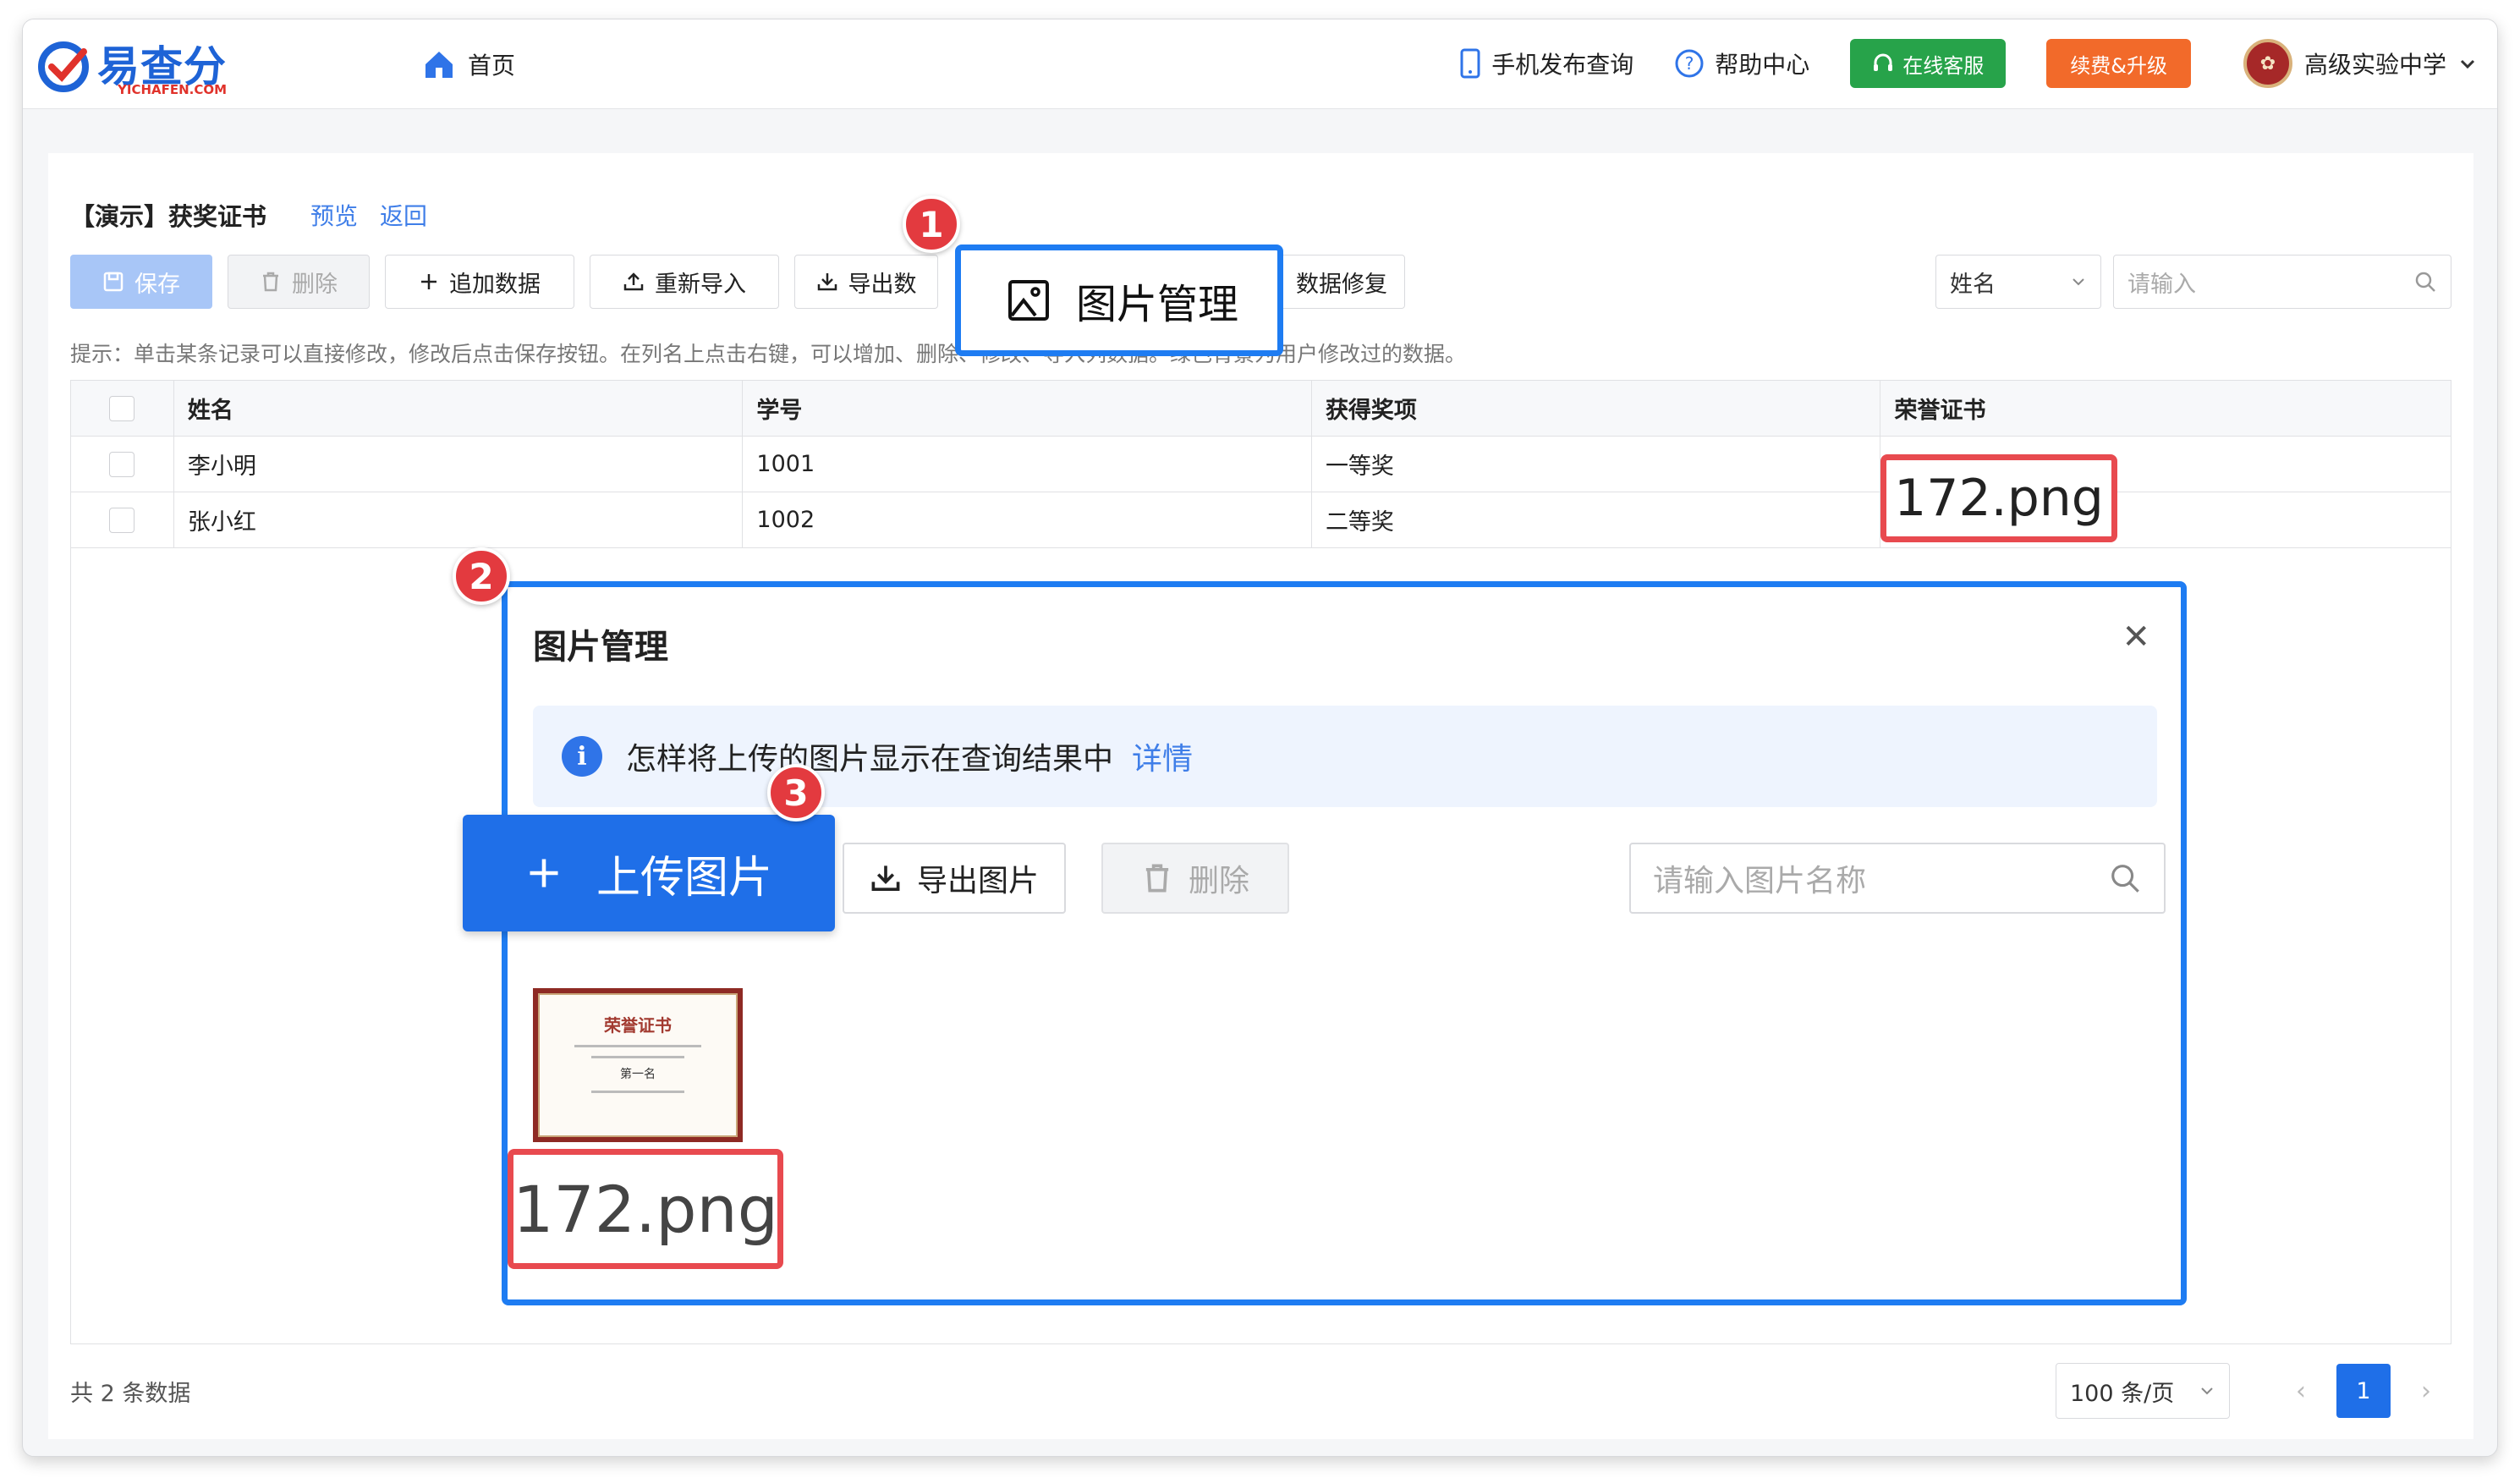 This screenshot has width=2520, height=1478. What do you see at coordinates (1998, 498) in the screenshot?
I see `highlighted-filename-cell: 172.png` at bounding box center [1998, 498].